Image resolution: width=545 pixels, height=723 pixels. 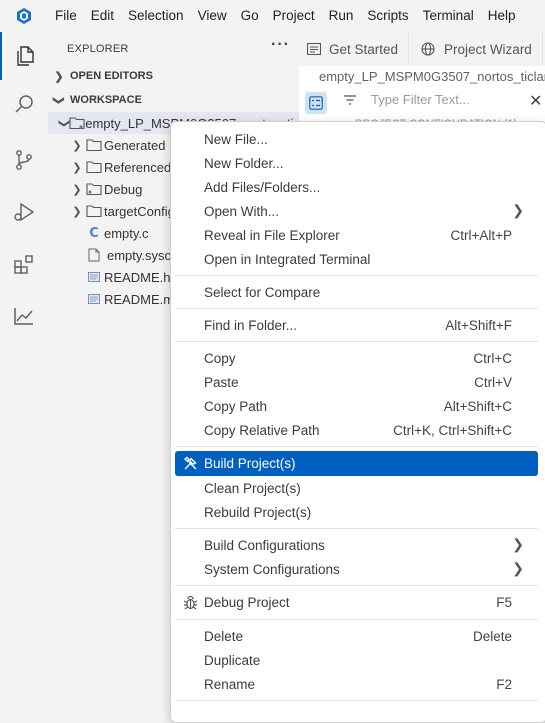 I want to click on tab-project-wizard: Project Wizard, so click(x=476, y=49).